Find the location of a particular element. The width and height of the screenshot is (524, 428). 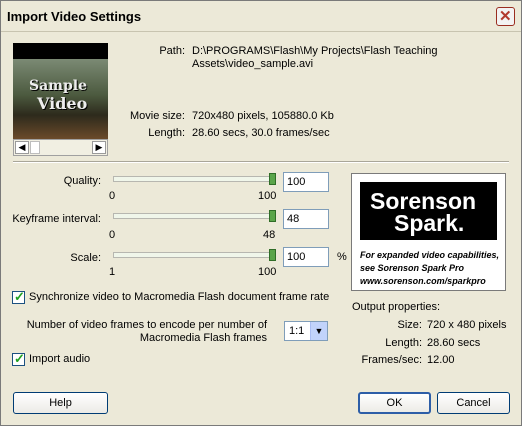

output-length-value: 28.60 secs is located at coordinates (454, 343).